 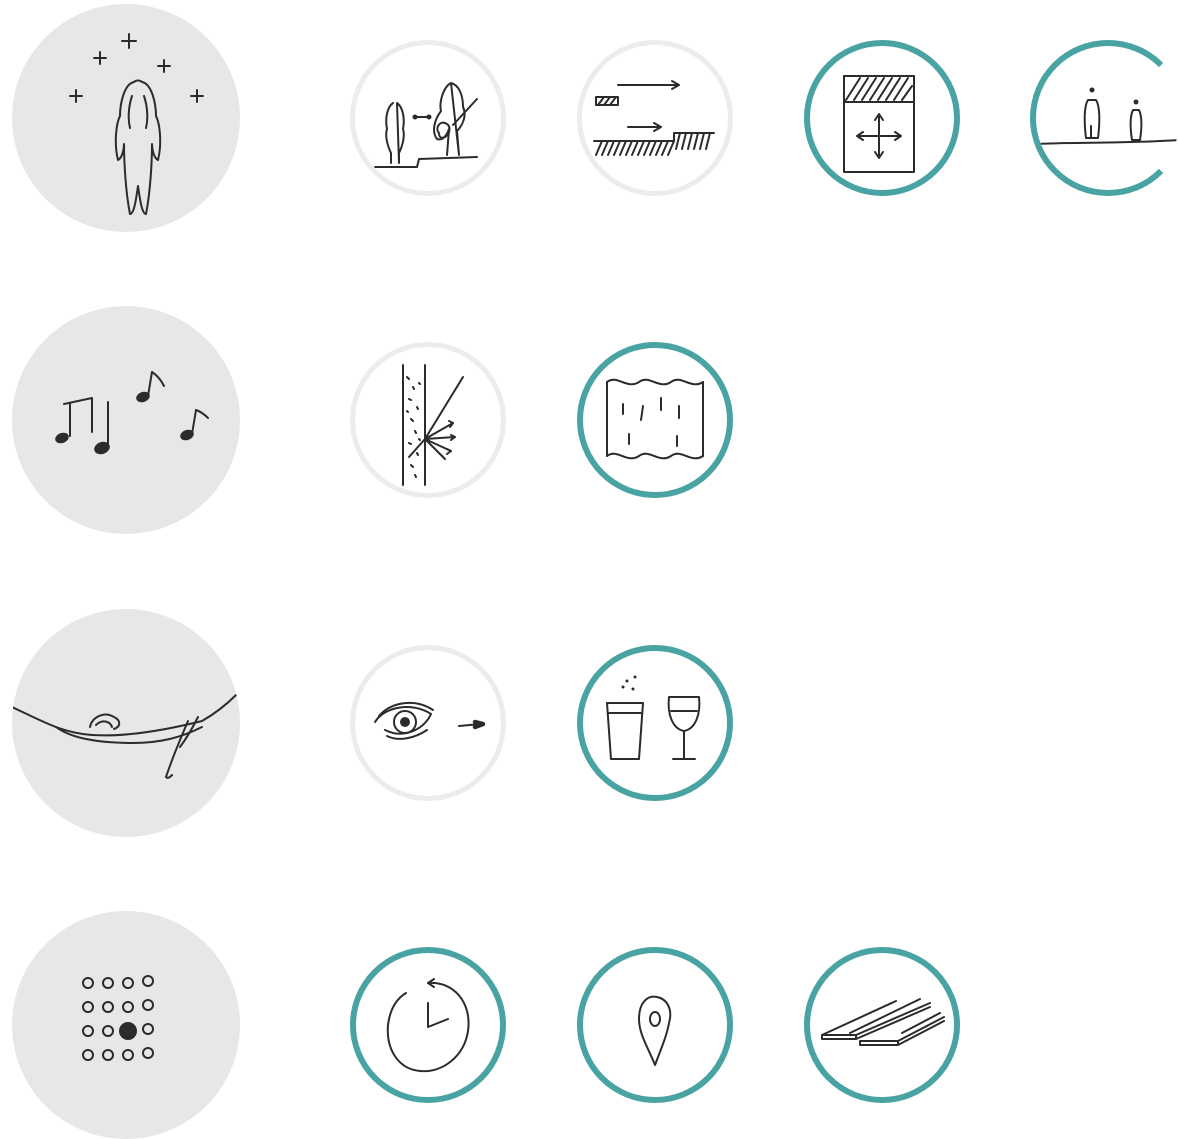 I want to click on option-curtain, so click(x=655, y=420).